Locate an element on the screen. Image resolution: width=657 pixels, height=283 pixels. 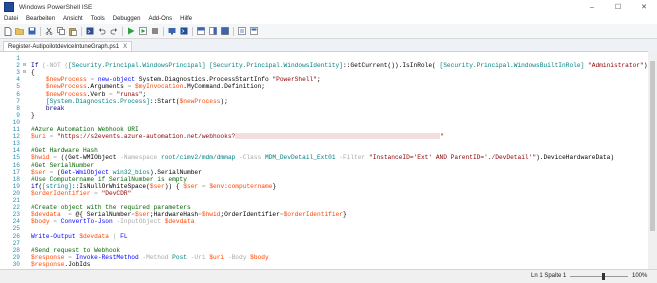
code-token: [Security.Principal.WindowsBuiltInRole] is located at coordinates (512, 66).